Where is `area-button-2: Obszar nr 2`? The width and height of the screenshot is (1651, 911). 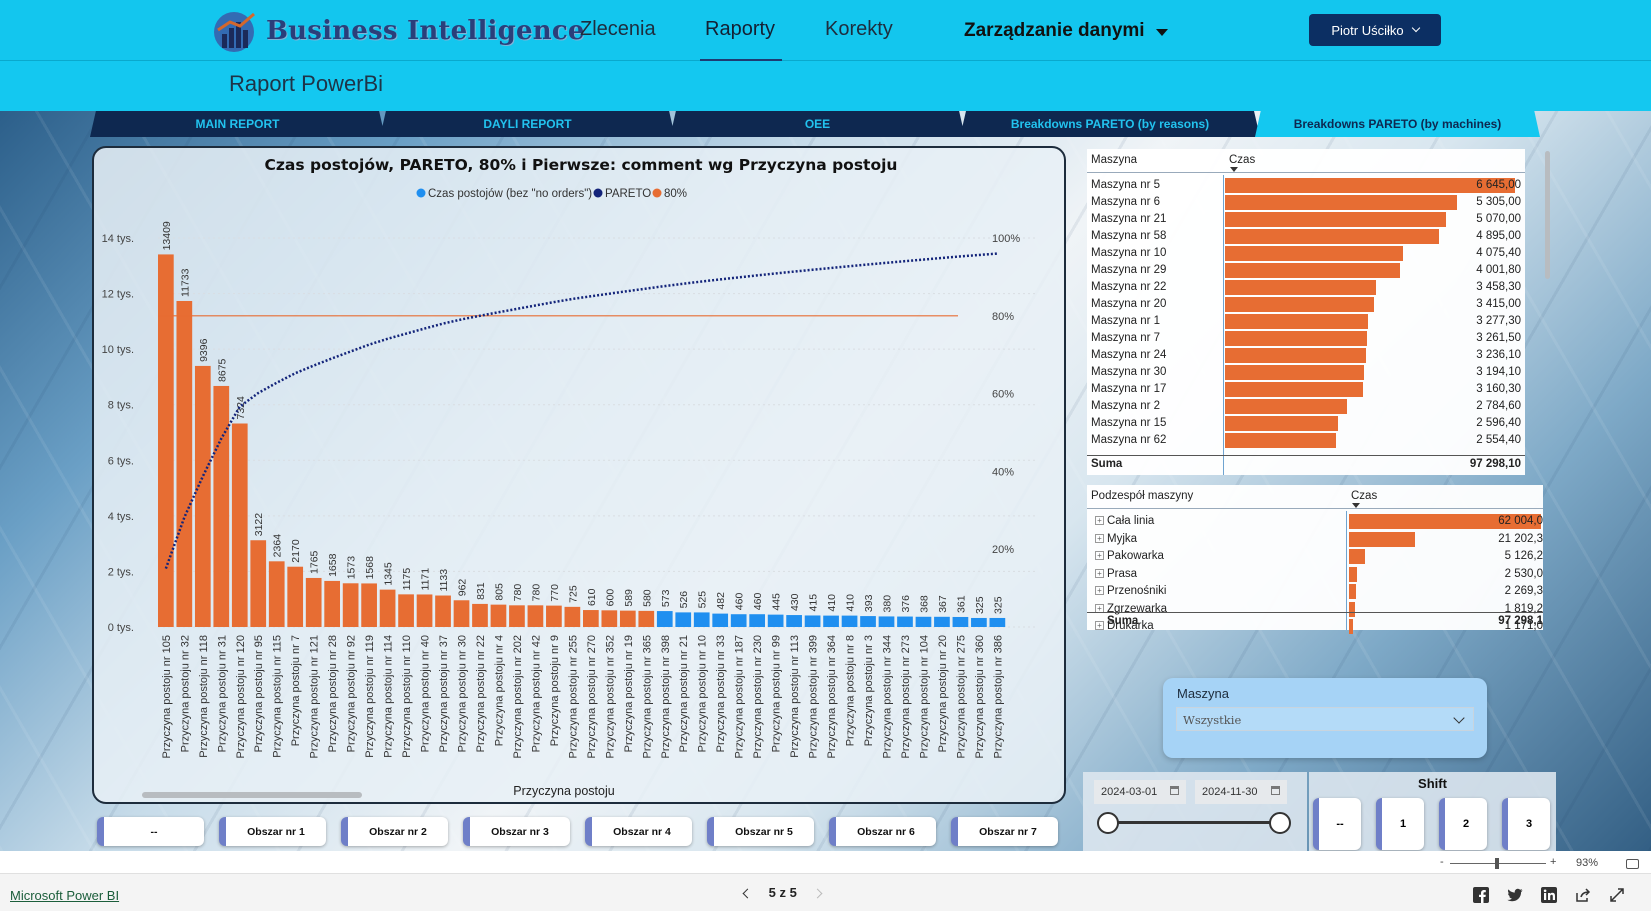
area-button-2: Obszar nr 2 is located at coordinates (394, 831).